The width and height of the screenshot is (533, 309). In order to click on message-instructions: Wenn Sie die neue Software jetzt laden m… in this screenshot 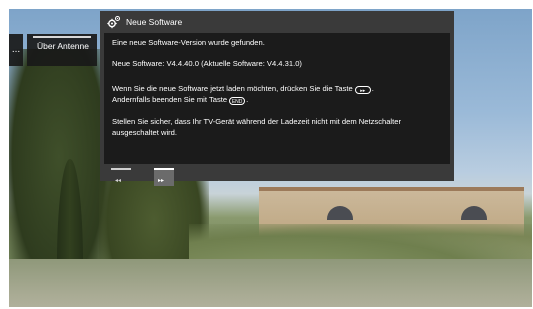, I will do `click(243, 94)`.